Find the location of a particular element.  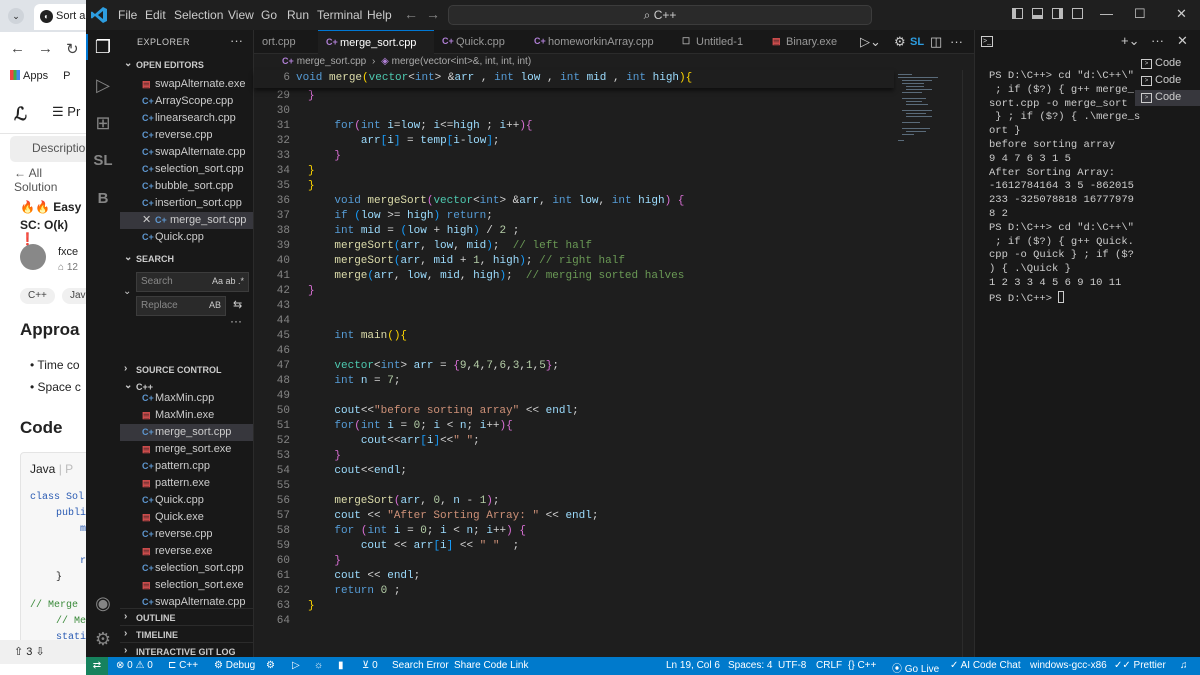

build-gear-icon: ⚙ is located at coordinates (270, 665).